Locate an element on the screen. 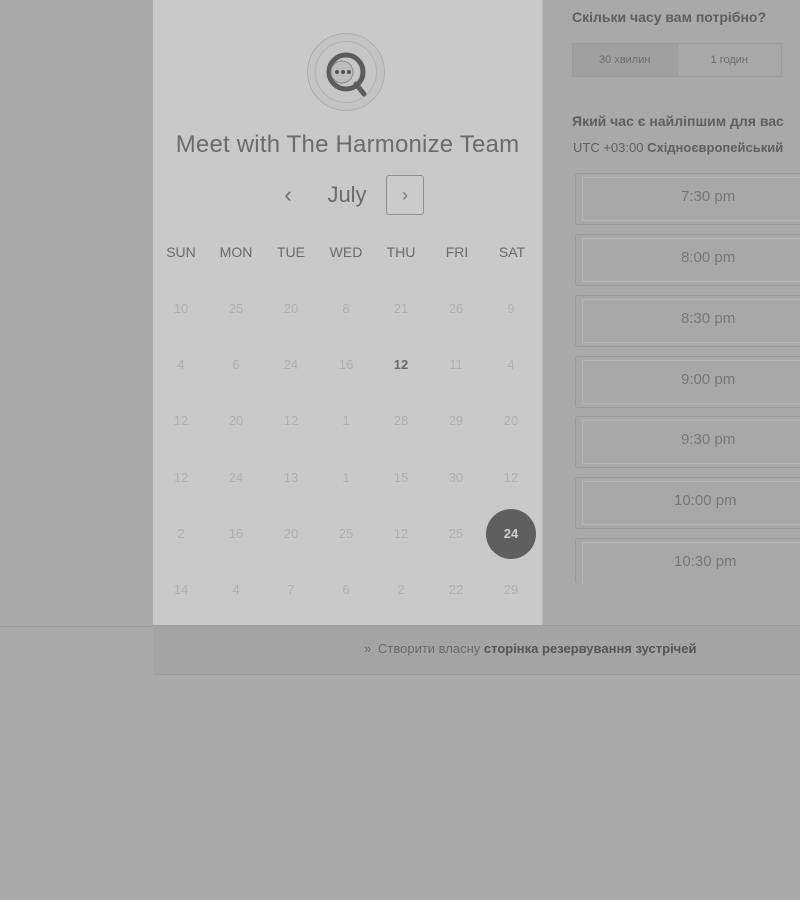 The width and height of the screenshot is (800, 900). time-slot-label: 8:30 pm is located at coordinates (708, 318).